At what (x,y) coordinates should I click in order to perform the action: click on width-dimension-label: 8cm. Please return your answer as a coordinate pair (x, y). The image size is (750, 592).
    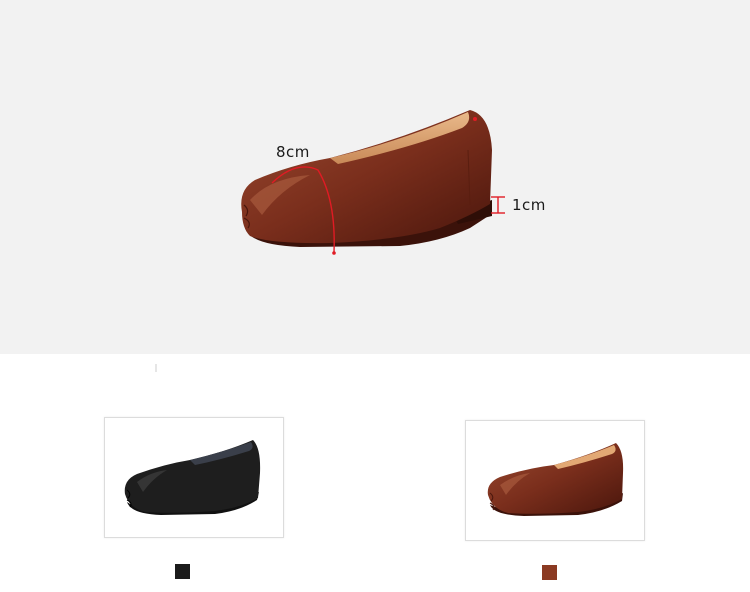
    Looking at the image, I should click on (293, 152).